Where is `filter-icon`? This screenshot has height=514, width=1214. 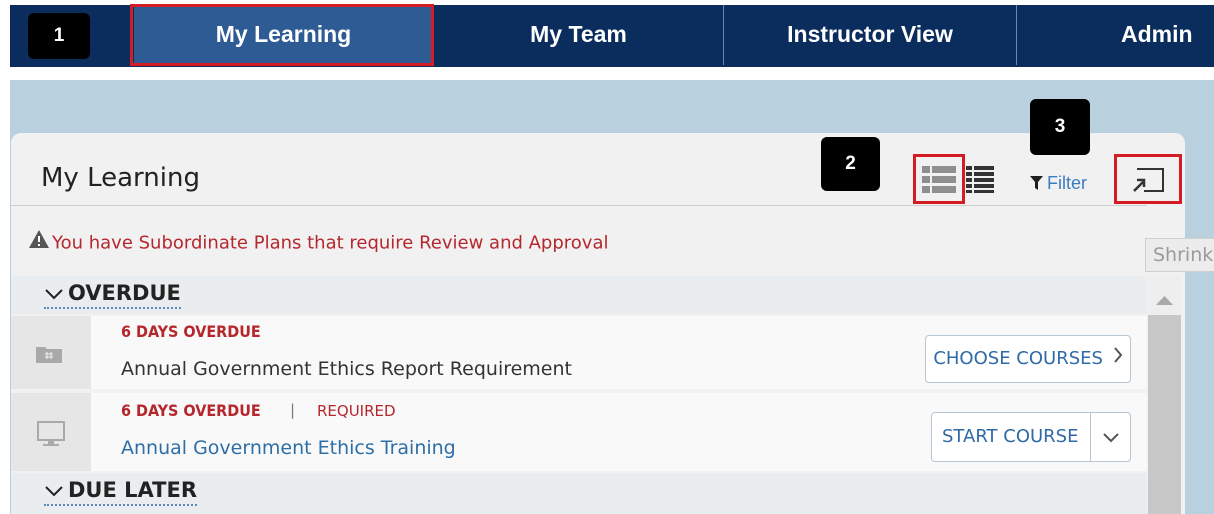 filter-icon is located at coordinates (1036, 184).